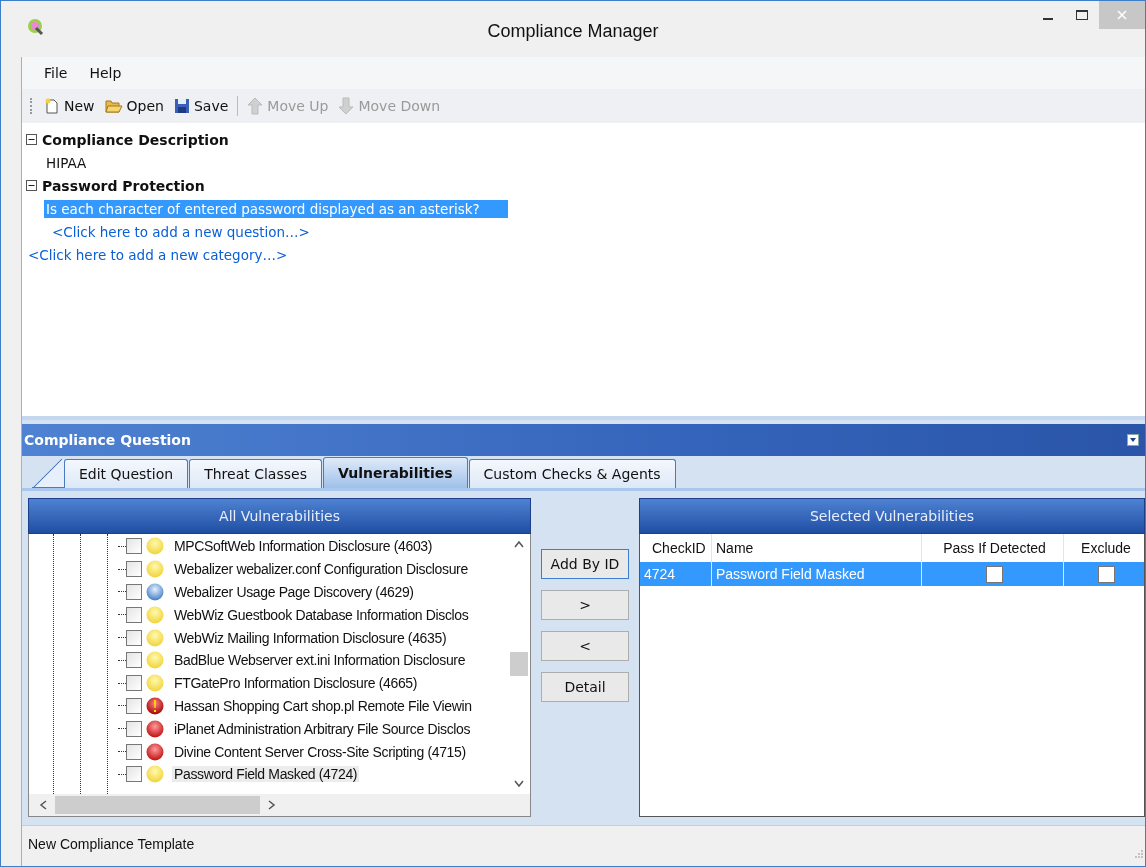 Image resolution: width=1146 pixels, height=867 pixels. What do you see at coordinates (266, 774) in the screenshot?
I see `vulnerability-item: Password Field Masked (4724)` at bounding box center [266, 774].